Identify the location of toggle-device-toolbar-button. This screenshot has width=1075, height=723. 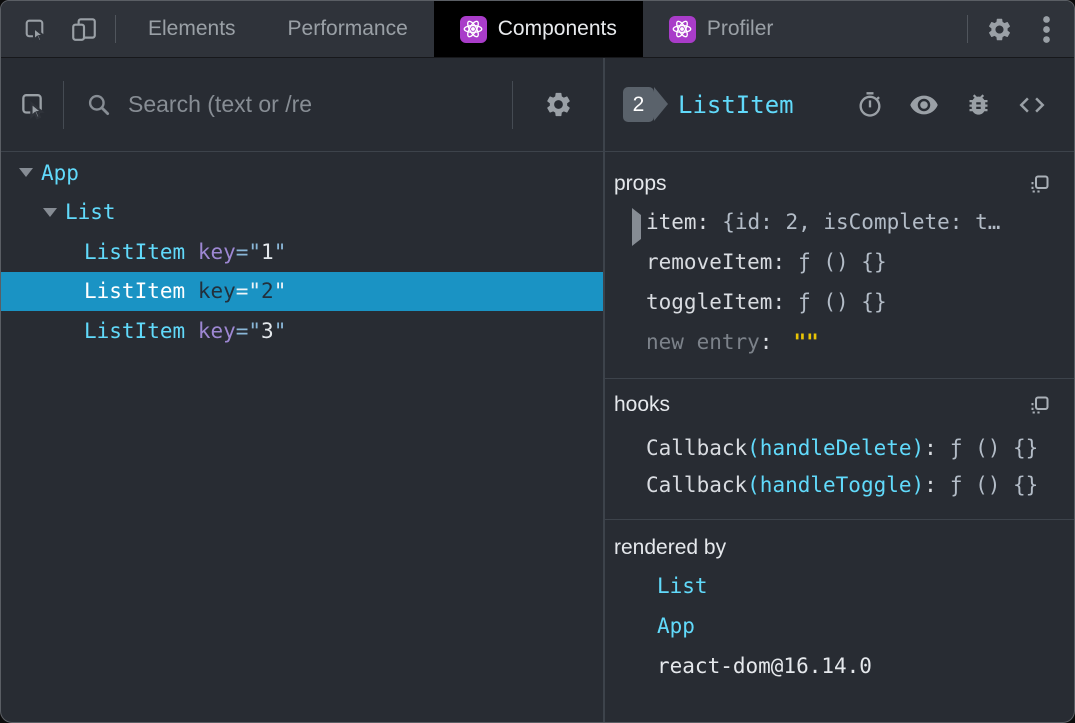
(84, 29).